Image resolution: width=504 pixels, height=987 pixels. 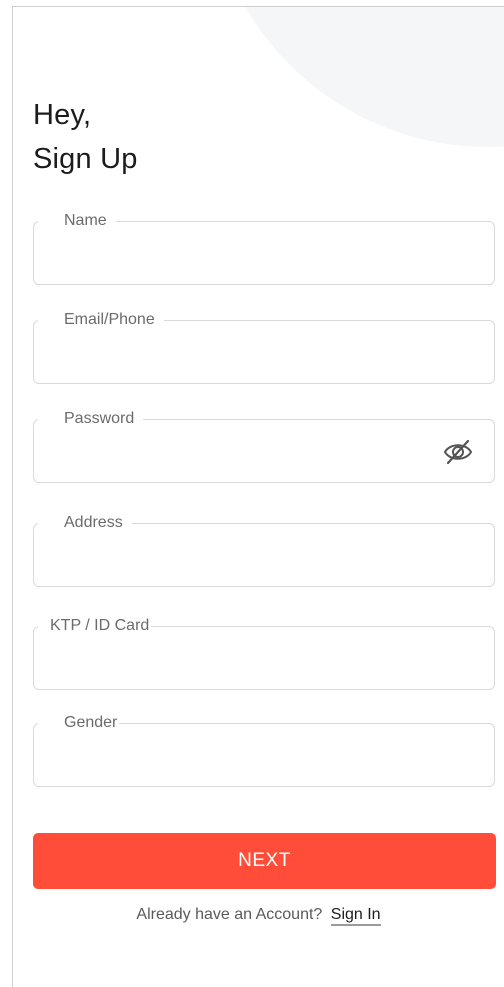 I want to click on email-phone-field: Email/Phone, so click(x=264, y=347).